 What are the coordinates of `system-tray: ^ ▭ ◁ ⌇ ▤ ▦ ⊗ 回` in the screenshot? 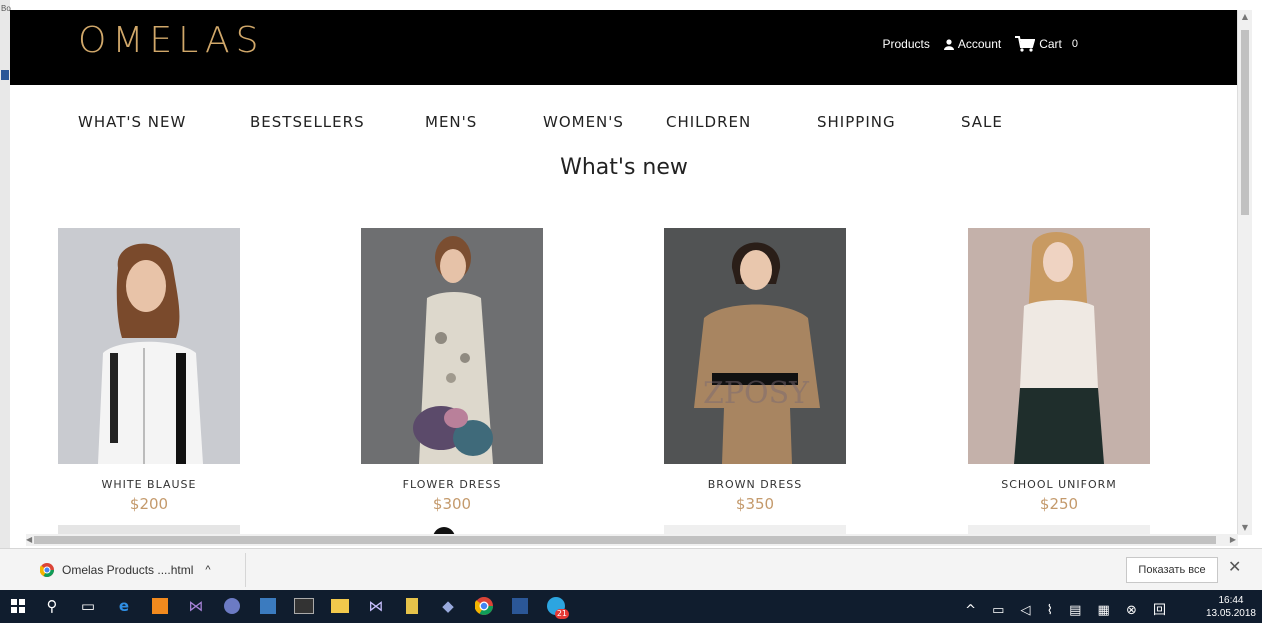 It's located at (1068, 608).